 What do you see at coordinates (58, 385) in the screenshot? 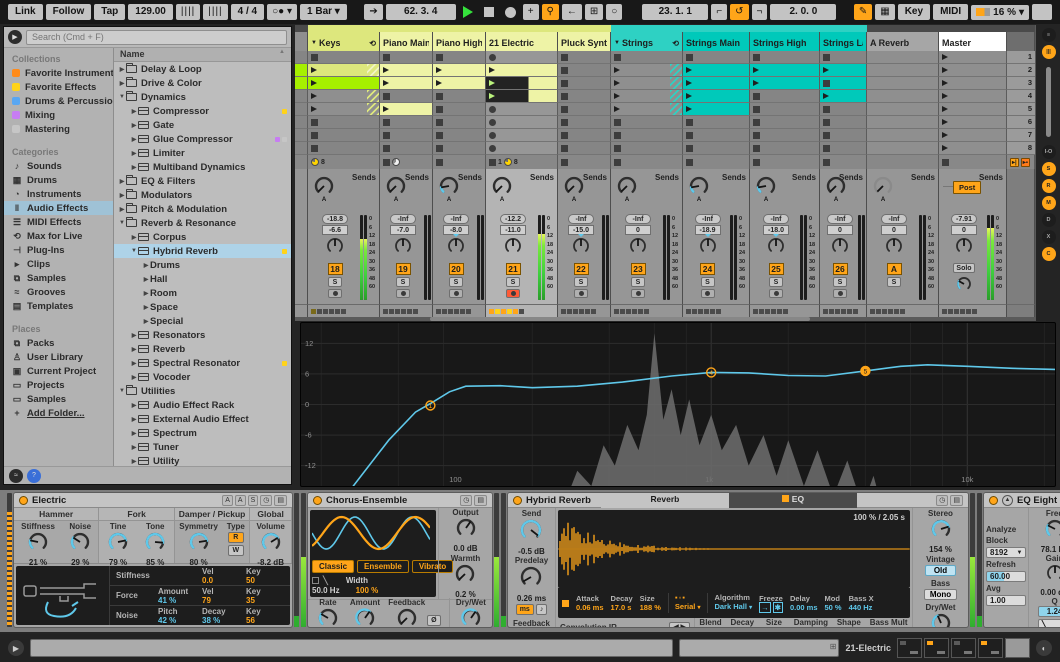
I see `sidebar-item-projects: ▭ Projects` at bounding box center [58, 385].